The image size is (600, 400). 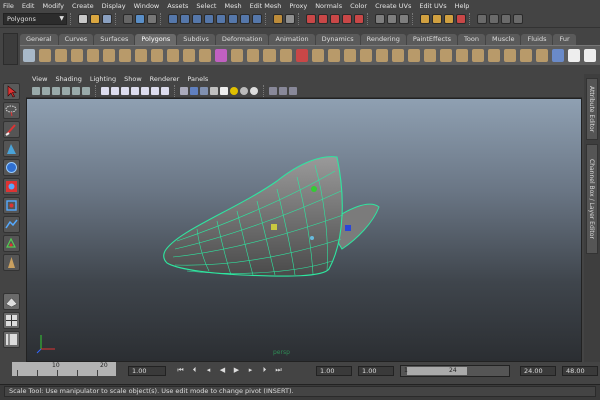 What do you see at coordinates (461, 19) in the screenshot?
I see `magnet-icon` at bounding box center [461, 19].